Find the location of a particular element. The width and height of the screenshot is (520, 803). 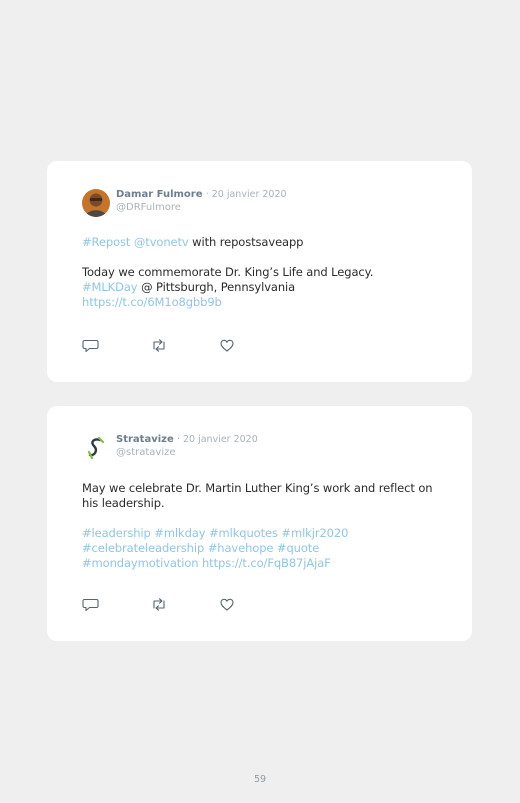

author-handle: @stratavize is located at coordinates (187, 452).